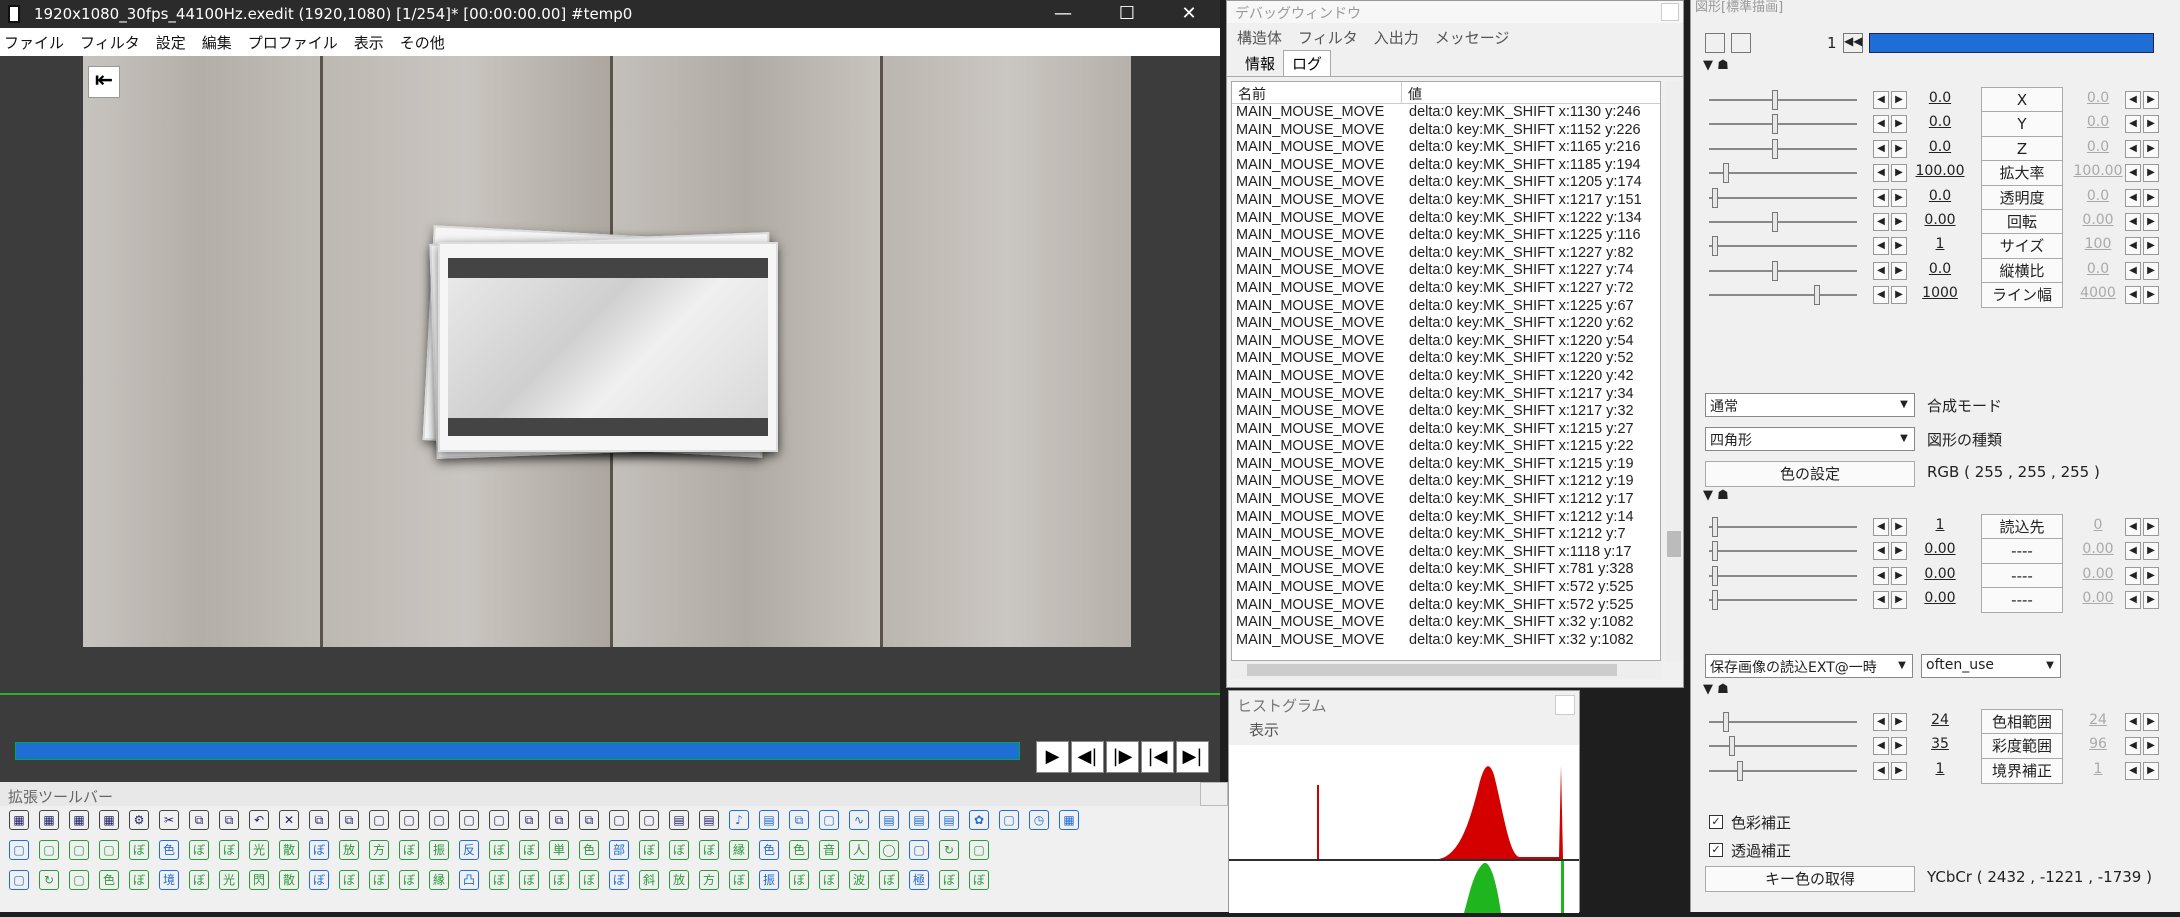 Image resolution: width=2180 pixels, height=917 pixels. What do you see at coordinates (2098, 769) in the screenshot?
I see `param-end-value: 1` at bounding box center [2098, 769].